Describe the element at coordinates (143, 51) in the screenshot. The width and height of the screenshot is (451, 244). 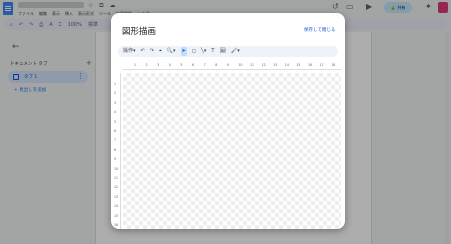
I see `undo-icon: ↶` at that location.